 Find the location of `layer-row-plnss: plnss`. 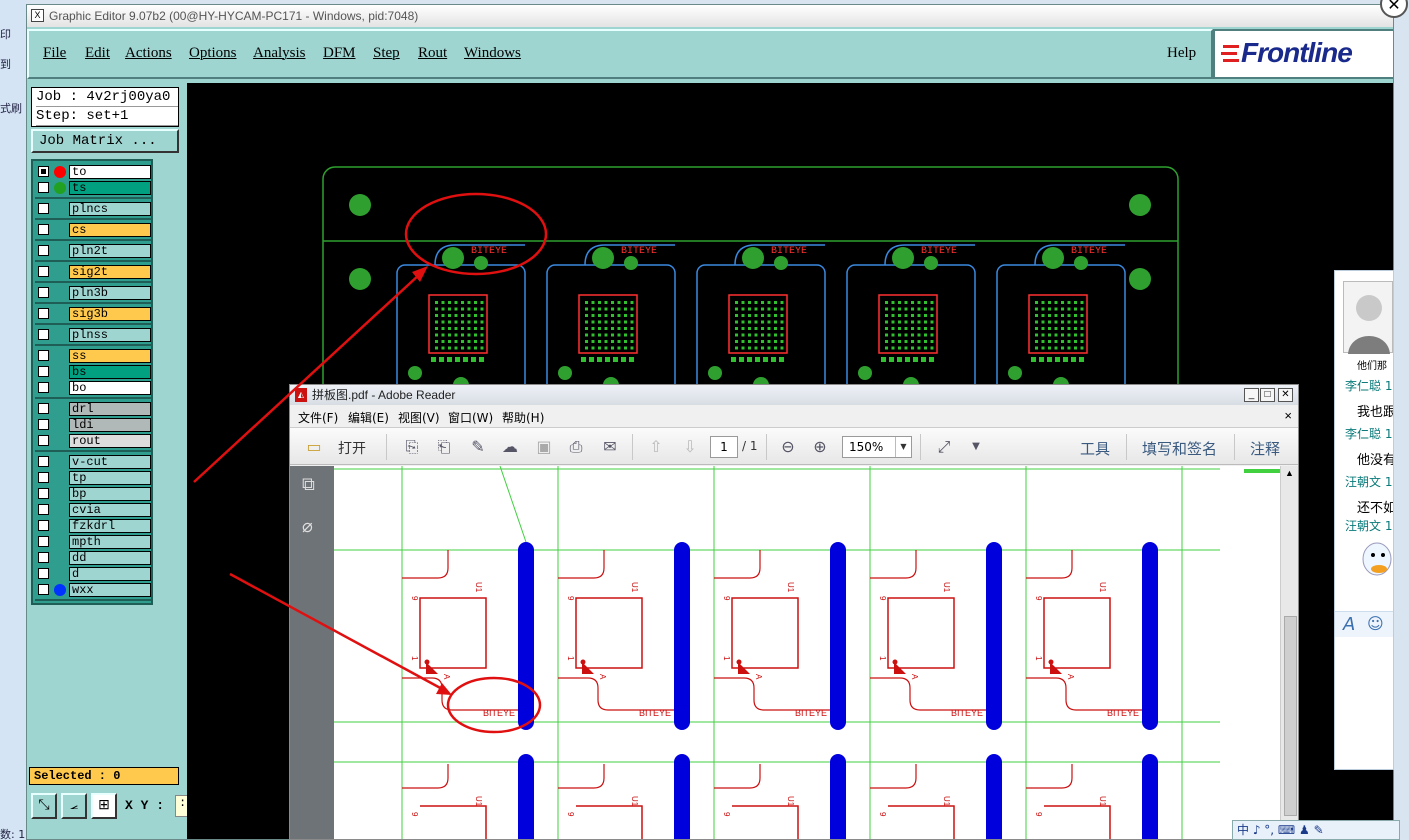

layer-row-plnss: plnss is located at coordinates (93, 335).